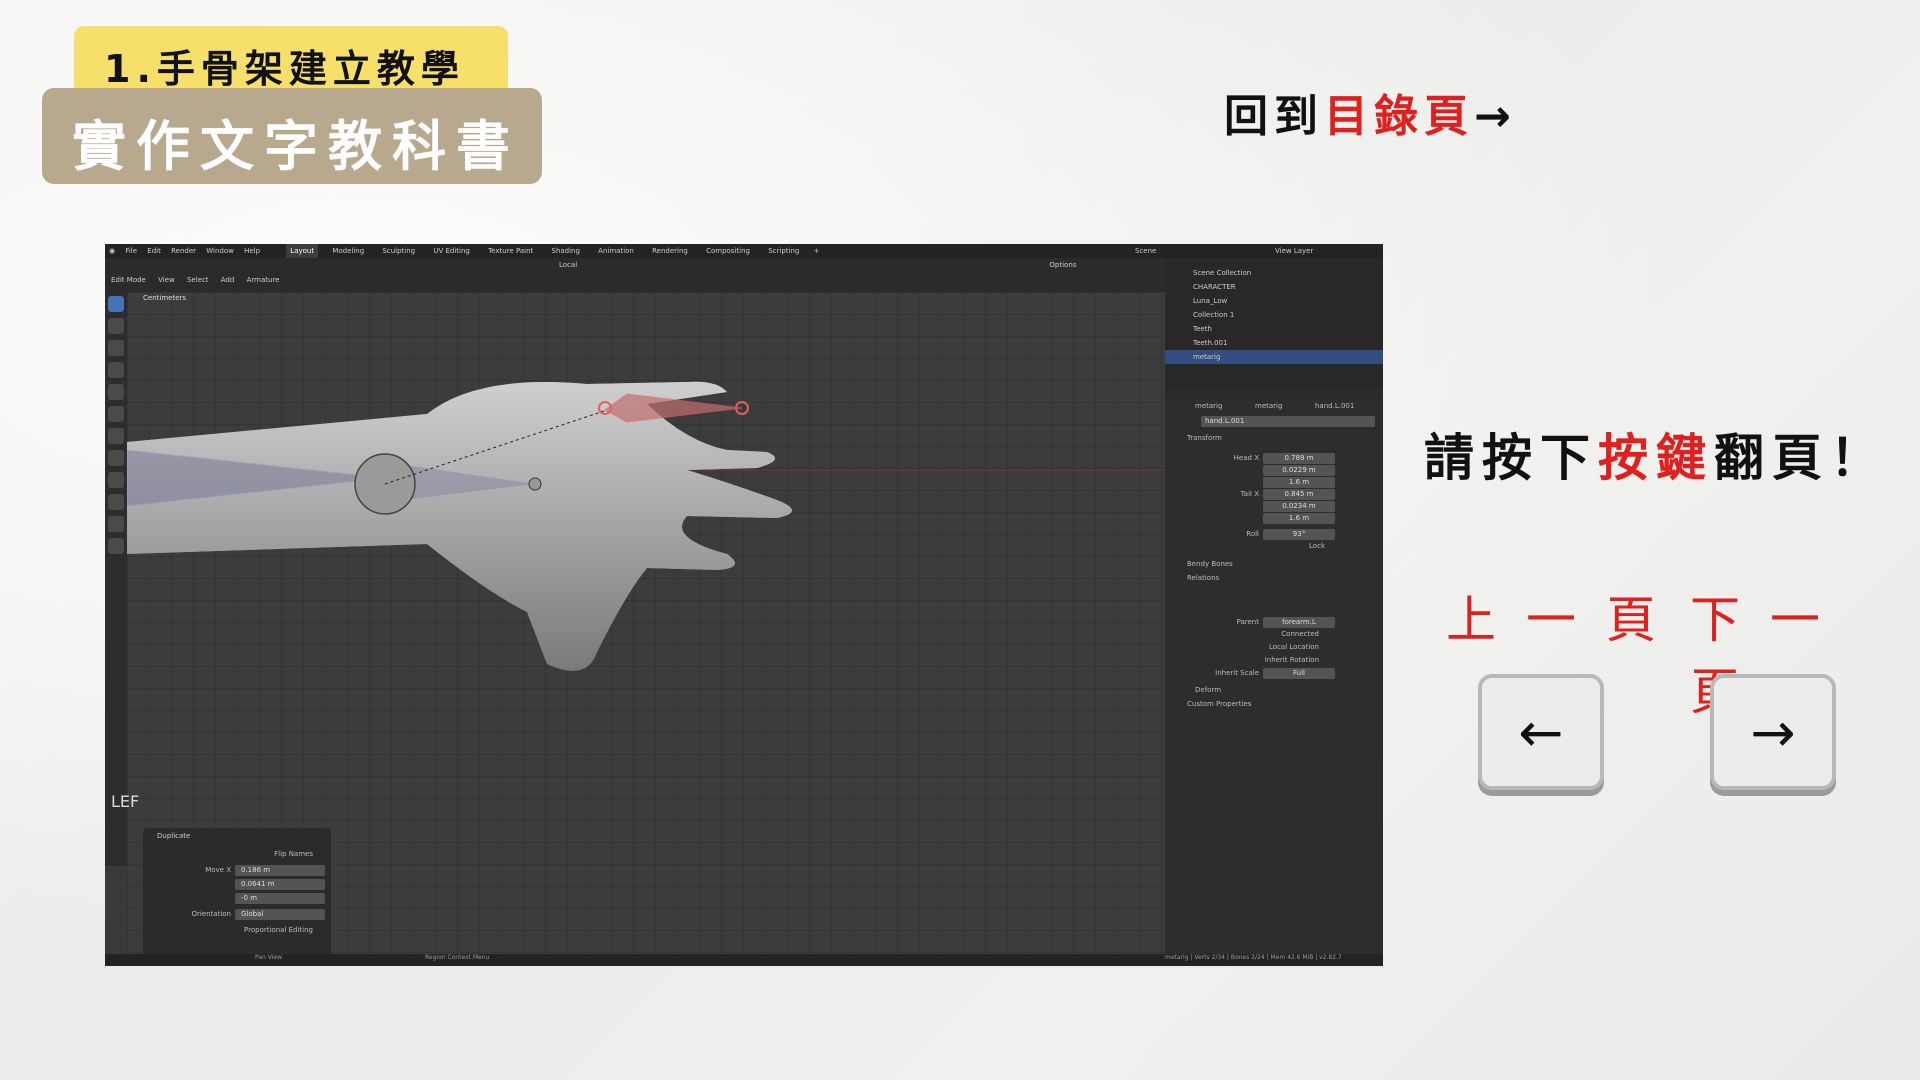 Image resolution: width=1920 pixels, height=1080 pixels. Describe the element at coordinates (116, 436) in the screenshot. I see `annotate-tool-icon` at that location.